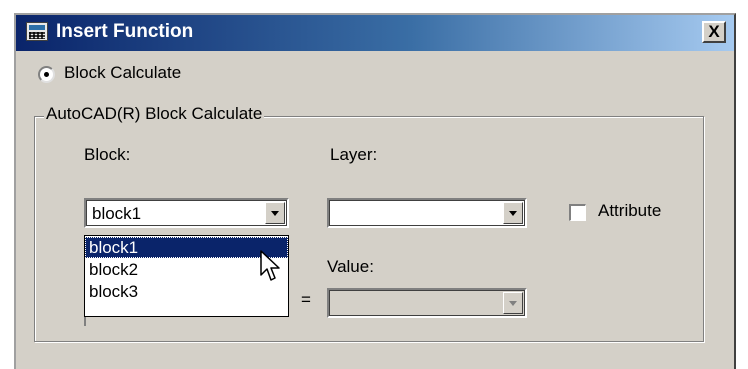 The image size is (748, 369). I want to click on window-title: Insert Function, so click(125, 31).